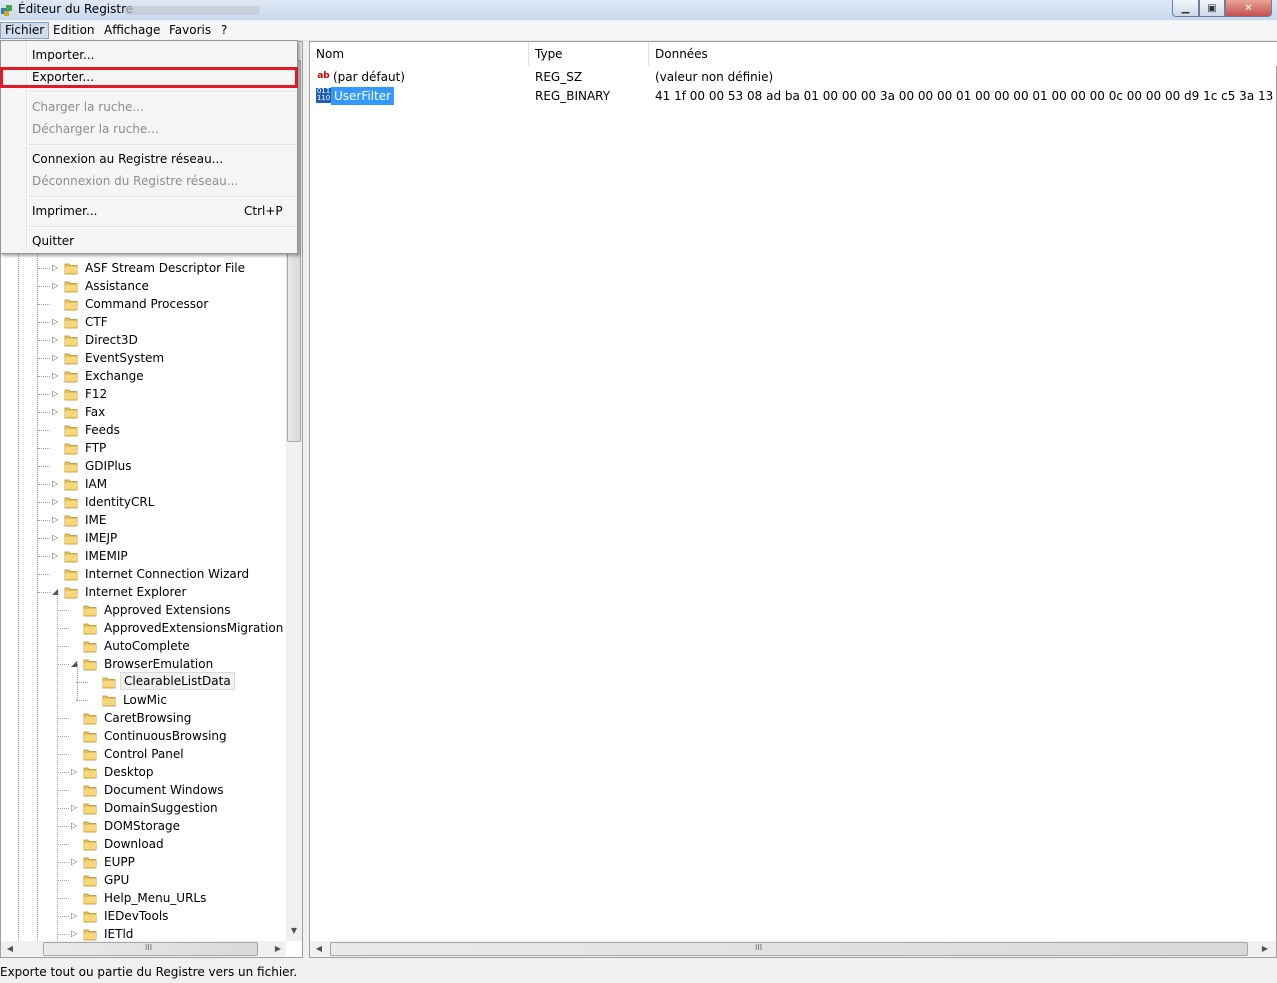 The height and width of the screenshot is (983, 1277). Describe the element at coordinates (143, 862) in the screenshot. I see `tree-item: ▷ EUPP` at that location.